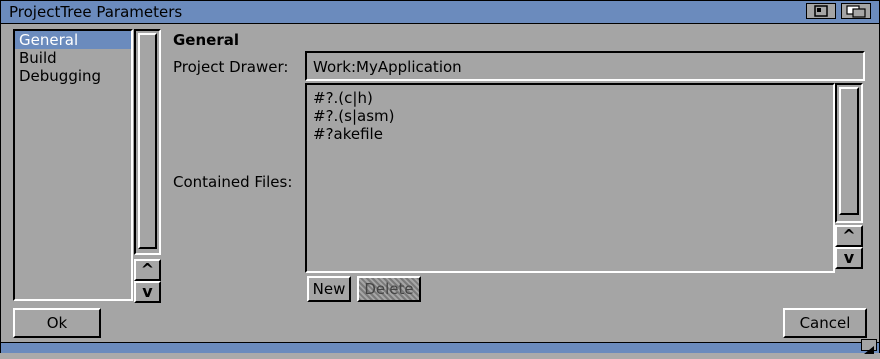  Describe the element at coordinates (856, 11) in the screenshot. I see `depth-icon` at that location.